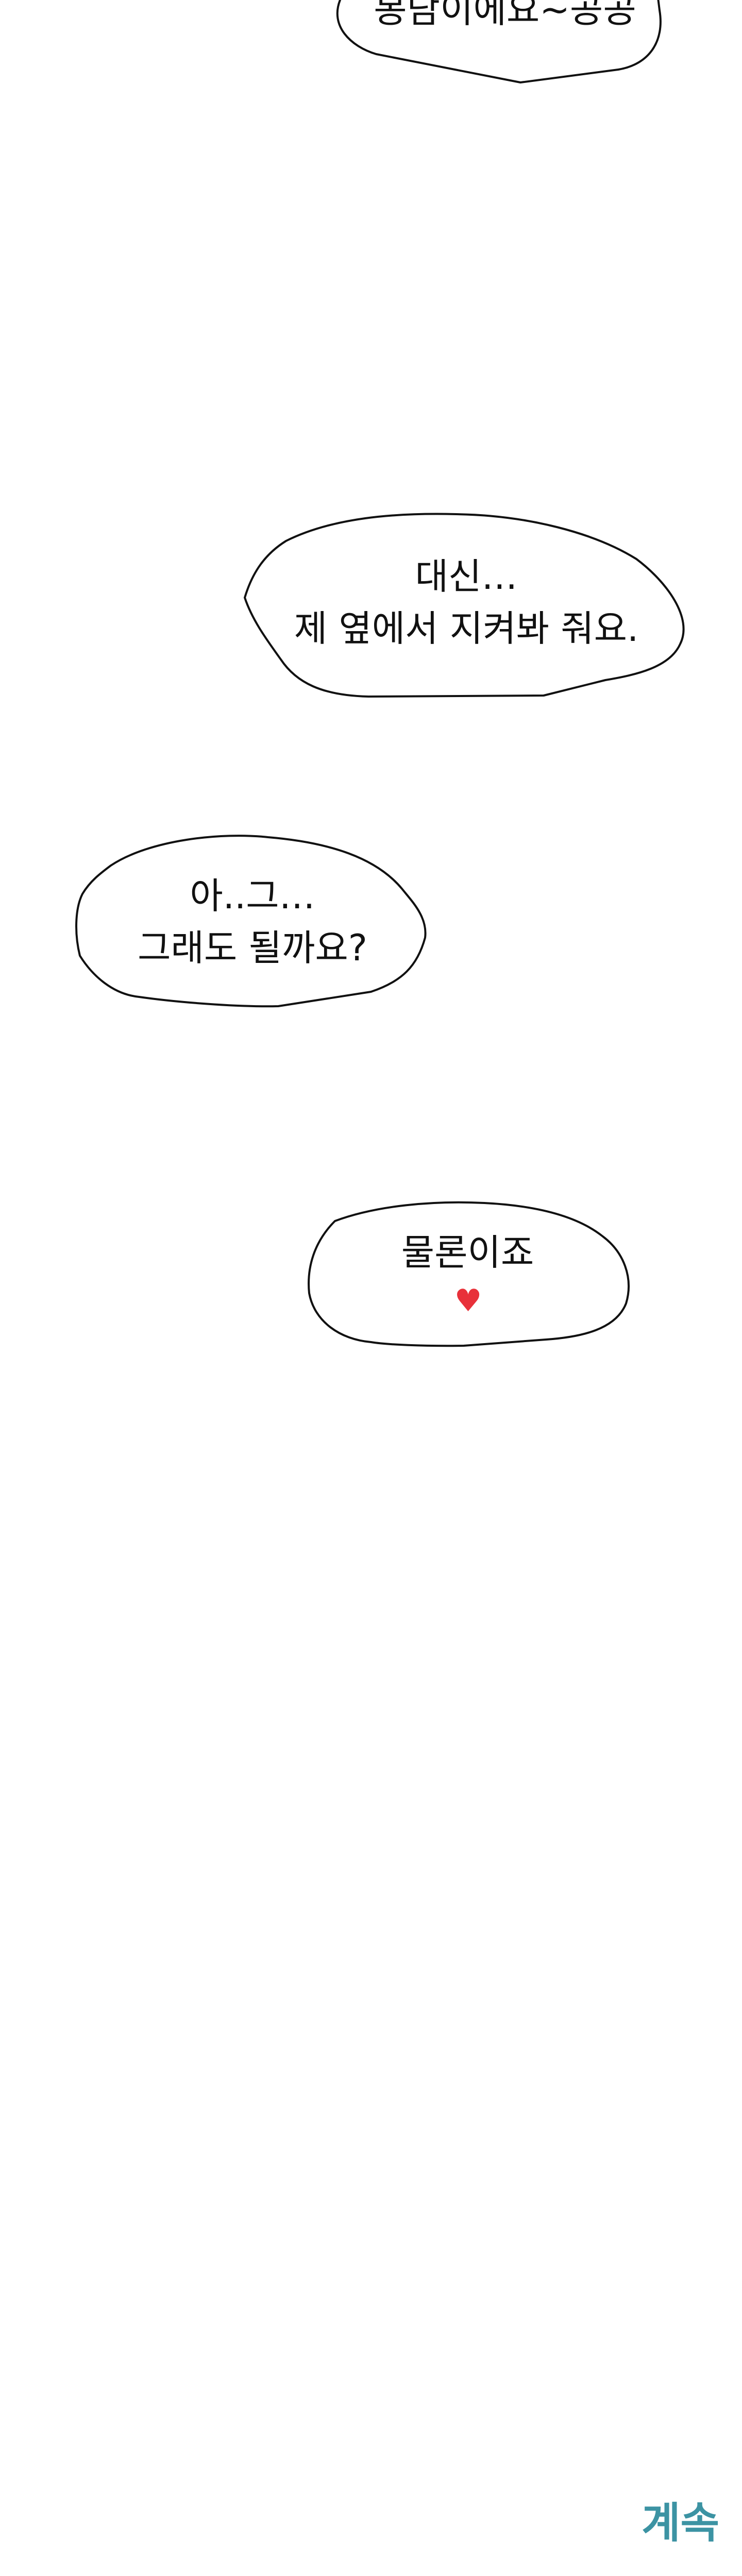 This screenshot has width=742, height=2576. Describe the element at coordinates (468, 1301) in the screenshot. I see `heart-icon: ♥` at that location.